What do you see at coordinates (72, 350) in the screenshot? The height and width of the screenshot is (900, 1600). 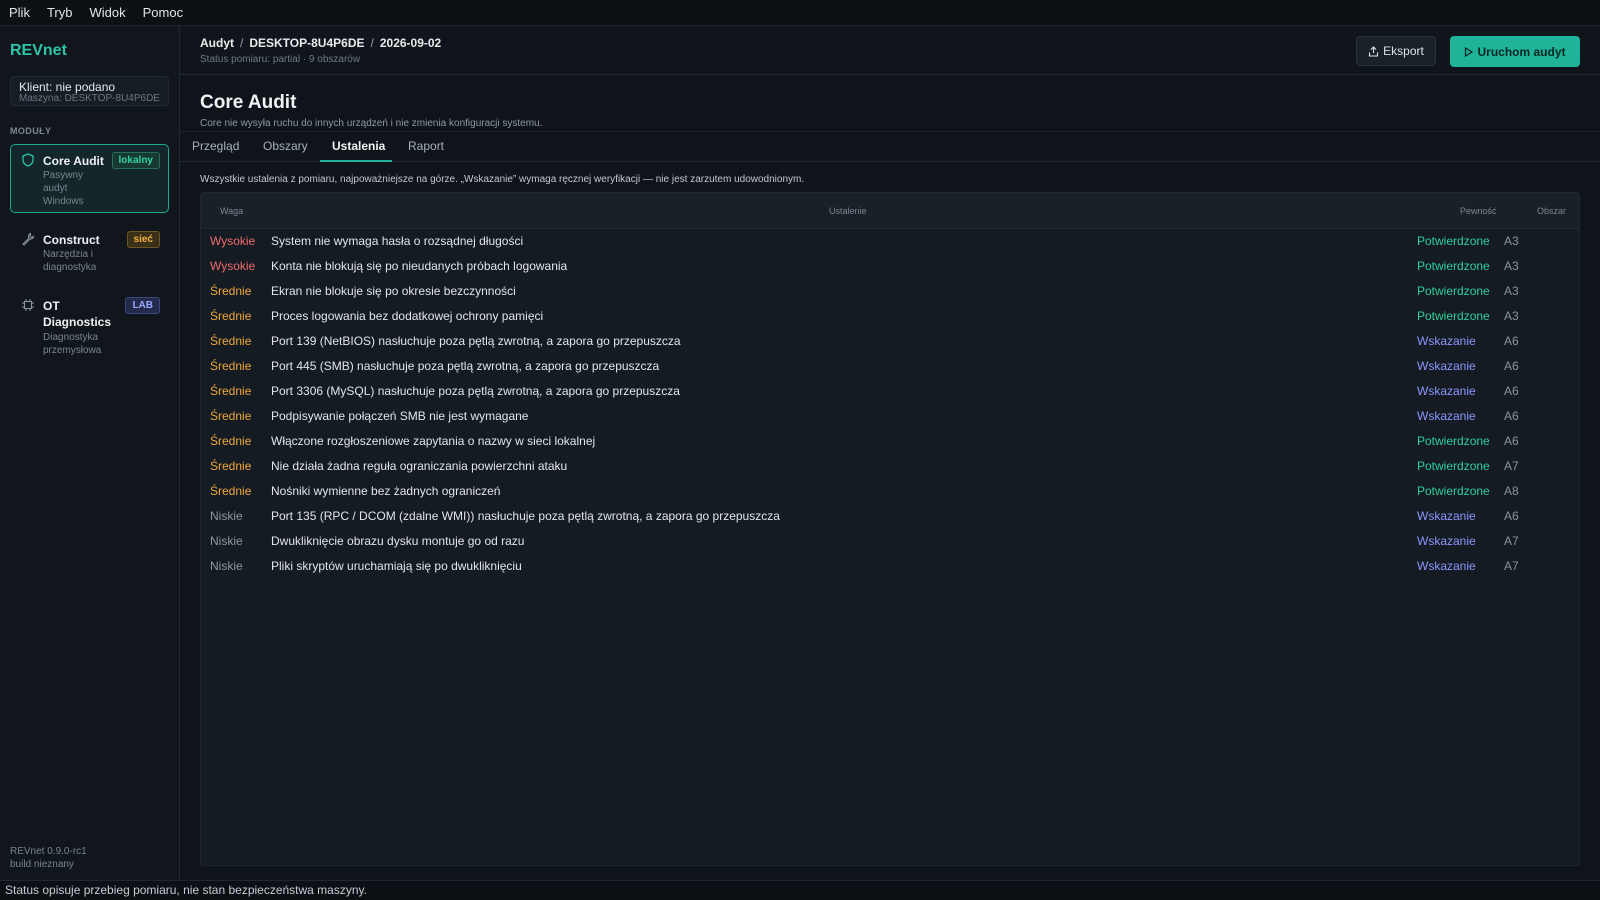 I see `module-sub-line: przemysłowa` at bounding box center [72, 350].